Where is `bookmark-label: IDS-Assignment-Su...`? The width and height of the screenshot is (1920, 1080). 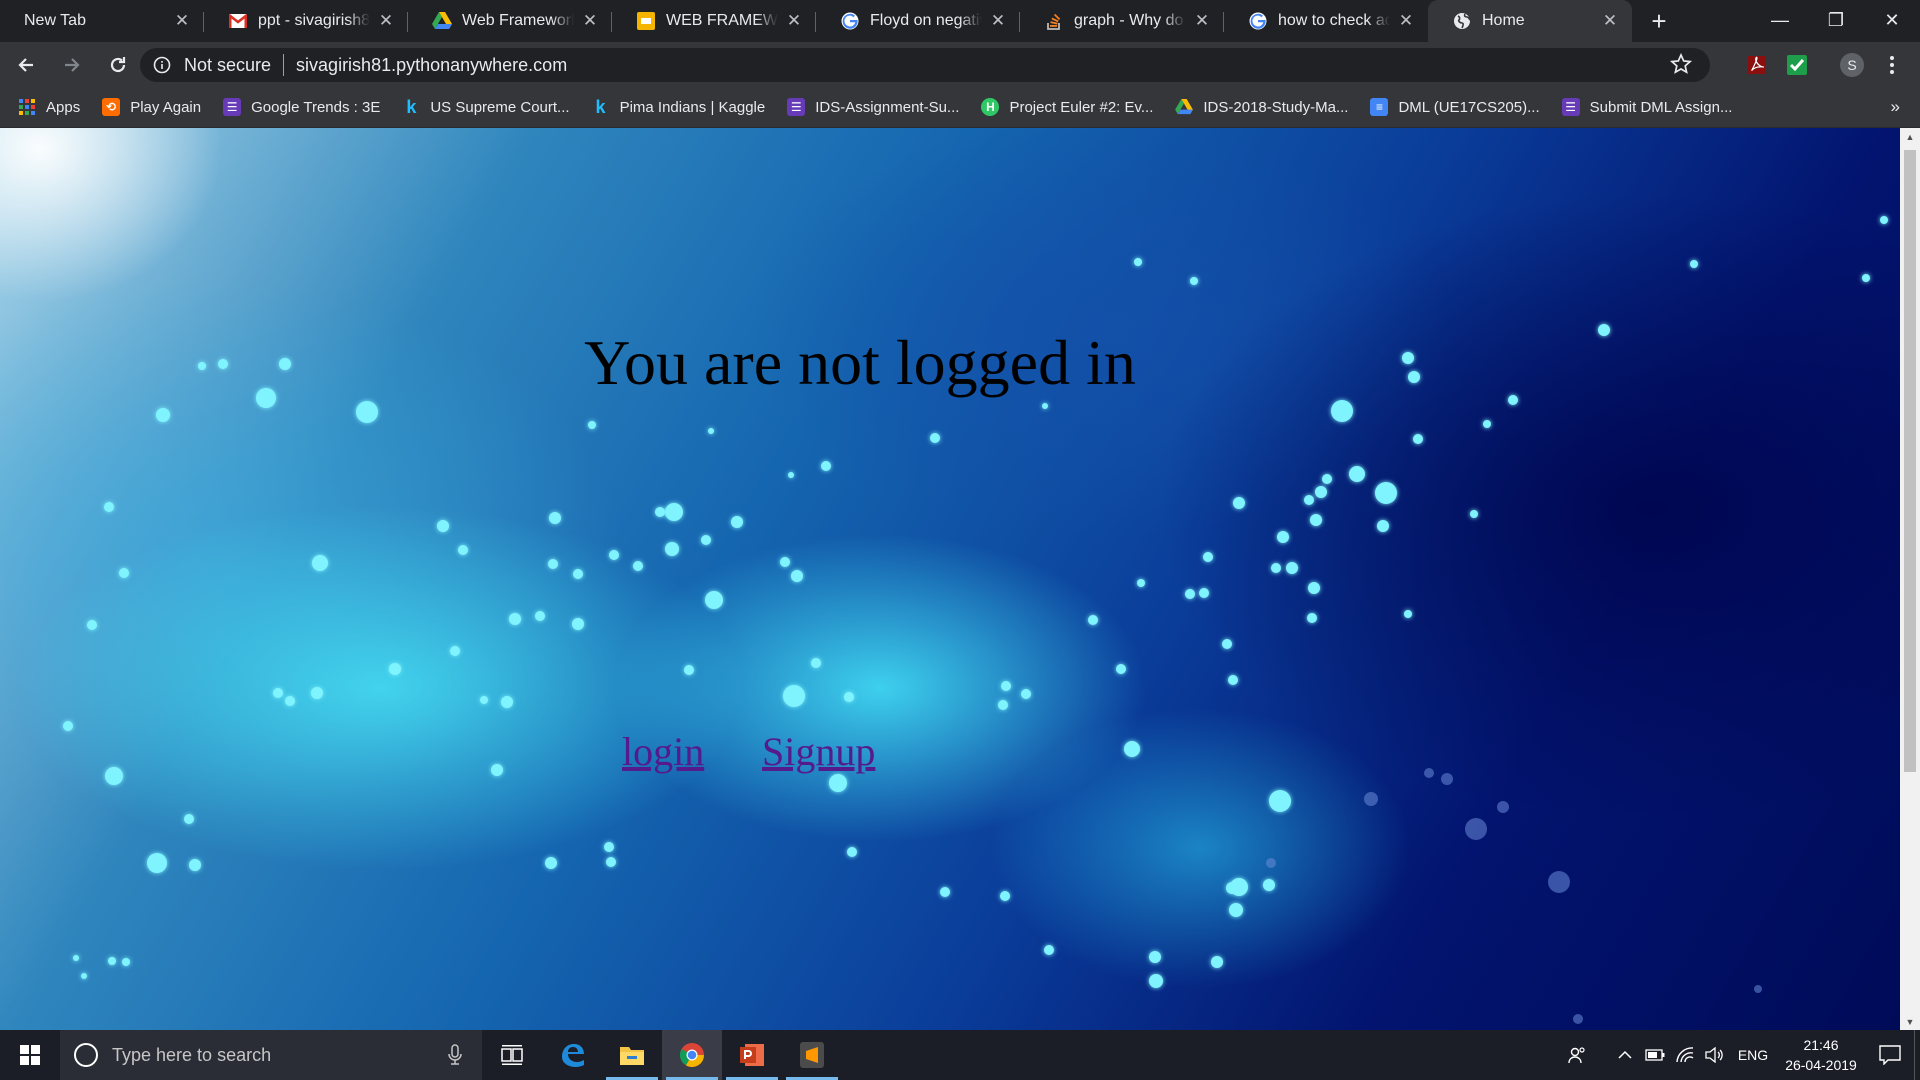
bookmark-label: IDS-Assignment-Su... is located at coordinates (887, 107).